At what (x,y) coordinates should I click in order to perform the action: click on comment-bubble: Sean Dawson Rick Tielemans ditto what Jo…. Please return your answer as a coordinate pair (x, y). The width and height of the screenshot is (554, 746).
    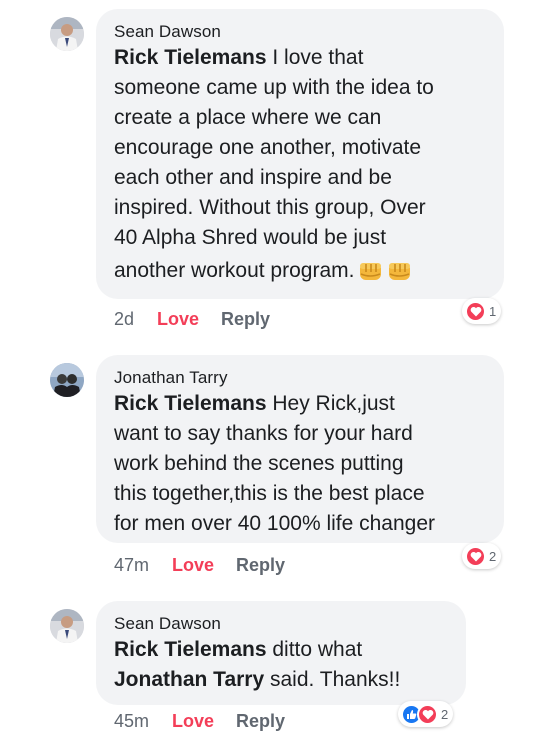
    Looking at the image, I should click on (281, 653).